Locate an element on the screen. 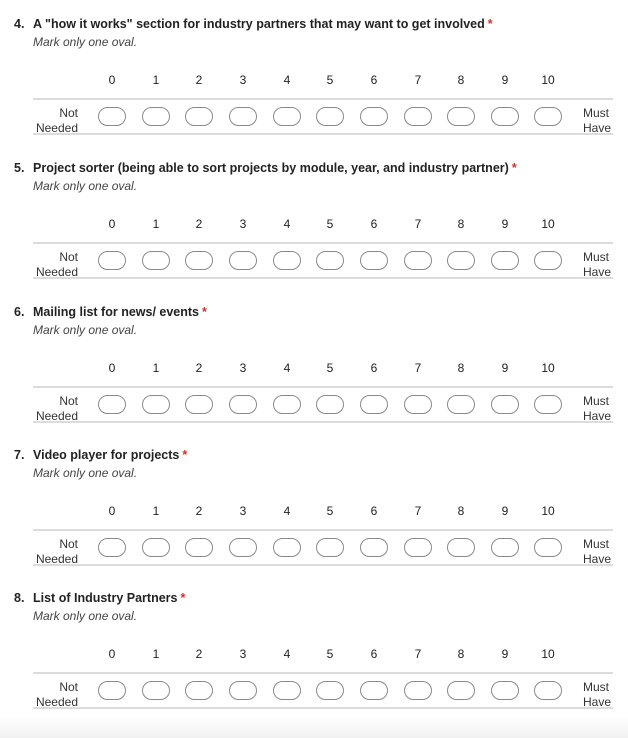  question-text: Mailing list for news/ events is located at coordinates (116, 312).